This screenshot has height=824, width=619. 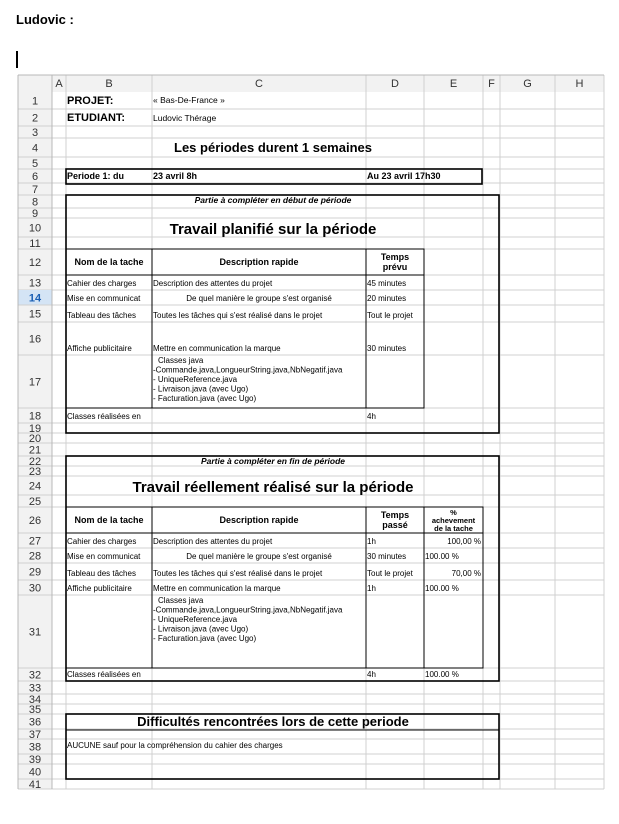 I want to click on projet-value: « Bas-De-France », so click(x=189, y=100).